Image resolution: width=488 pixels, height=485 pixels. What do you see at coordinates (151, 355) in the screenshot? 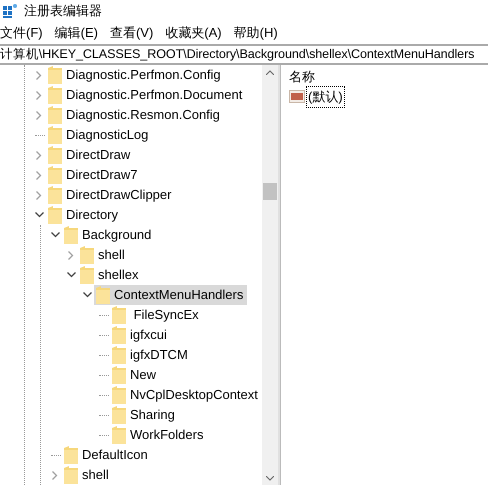
I see `tree-item: igfxDTCM` at bounding box center [151, 355].